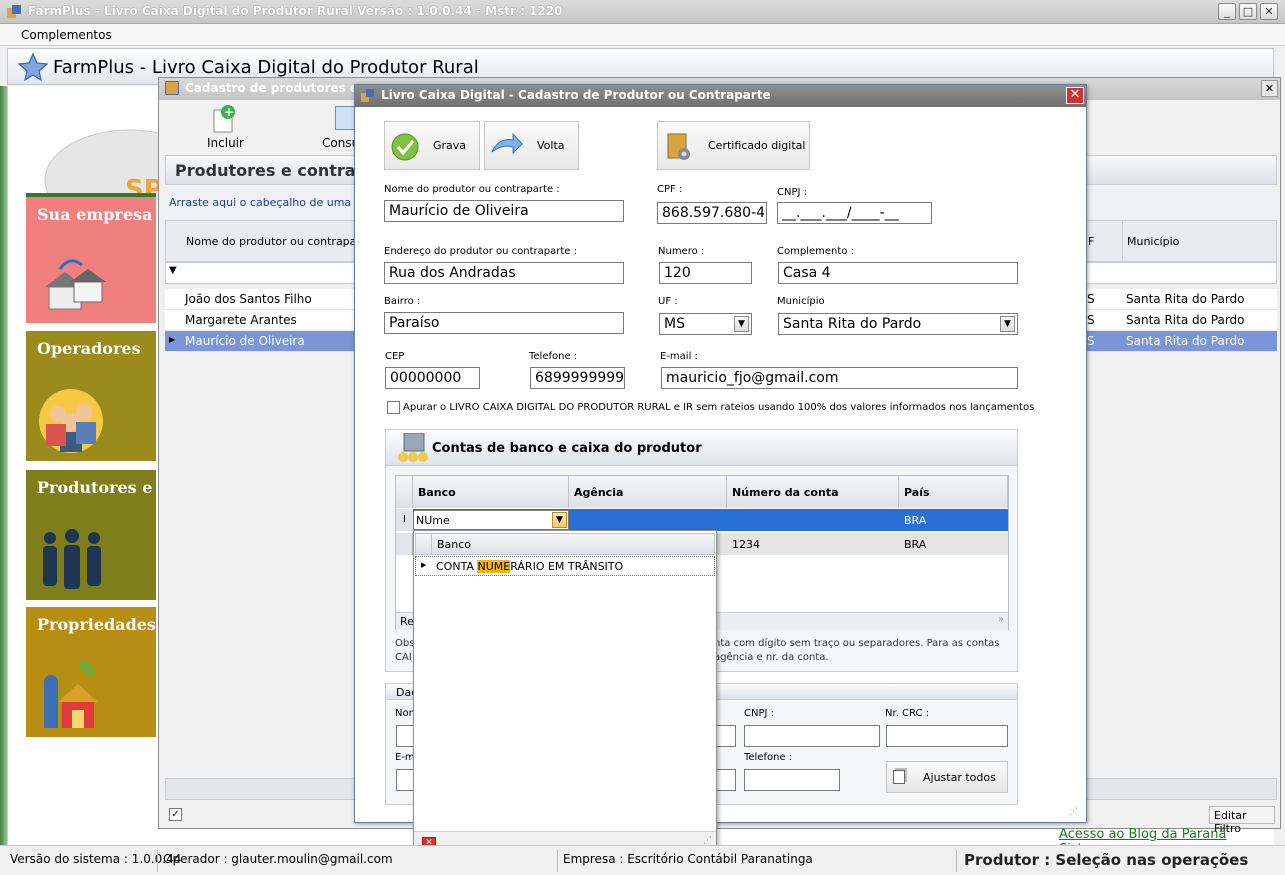 The image size is (1285, 875). What do you see at coordinates (792, 192) in the screenshot?
I see `cnpj-label: CNPJ :` at bounding box center [792, 192].